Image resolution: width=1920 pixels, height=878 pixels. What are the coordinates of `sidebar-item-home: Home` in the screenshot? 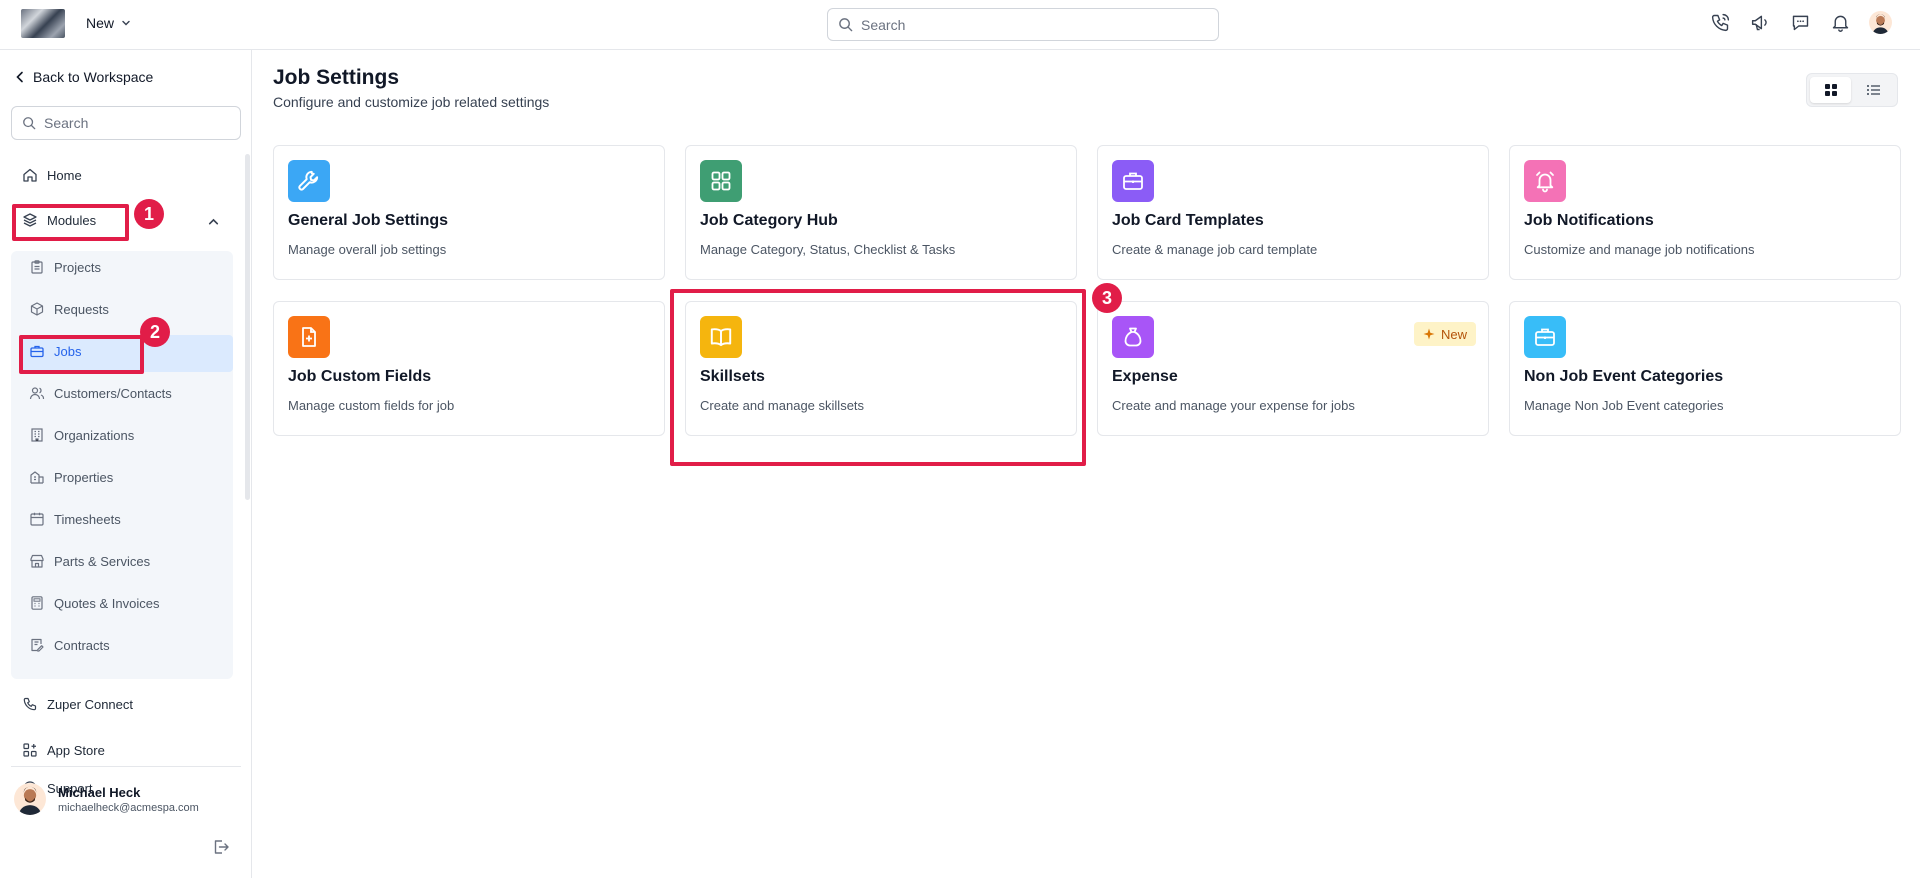 It's located at (52, 175).